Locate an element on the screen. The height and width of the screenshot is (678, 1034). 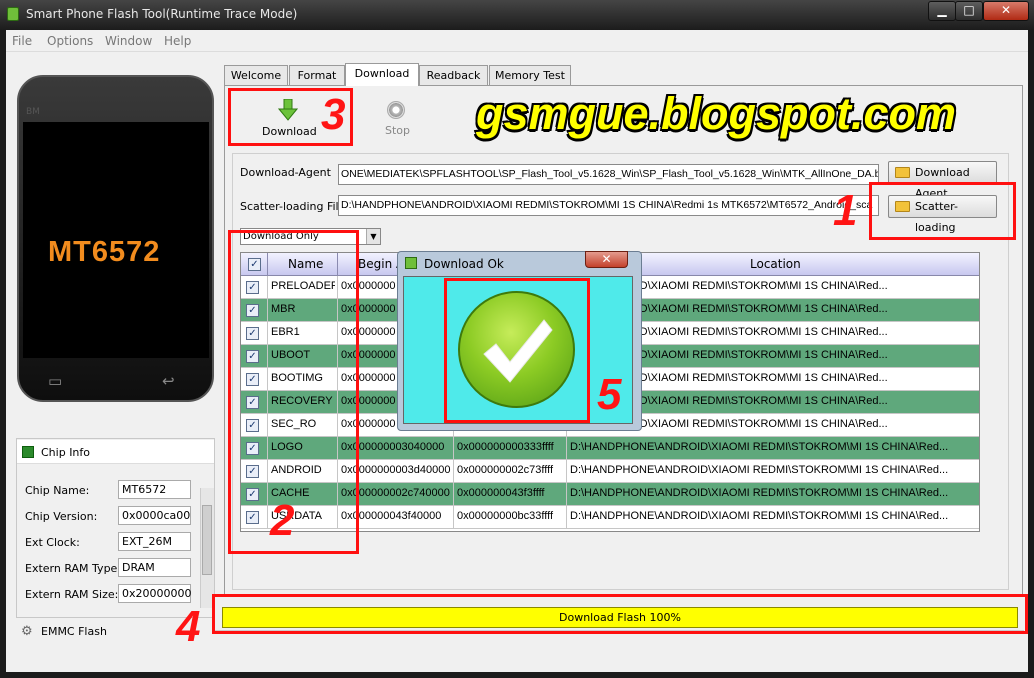
watermark-text: gsmgue.blogspot.com is located at coordinates (716, 113).